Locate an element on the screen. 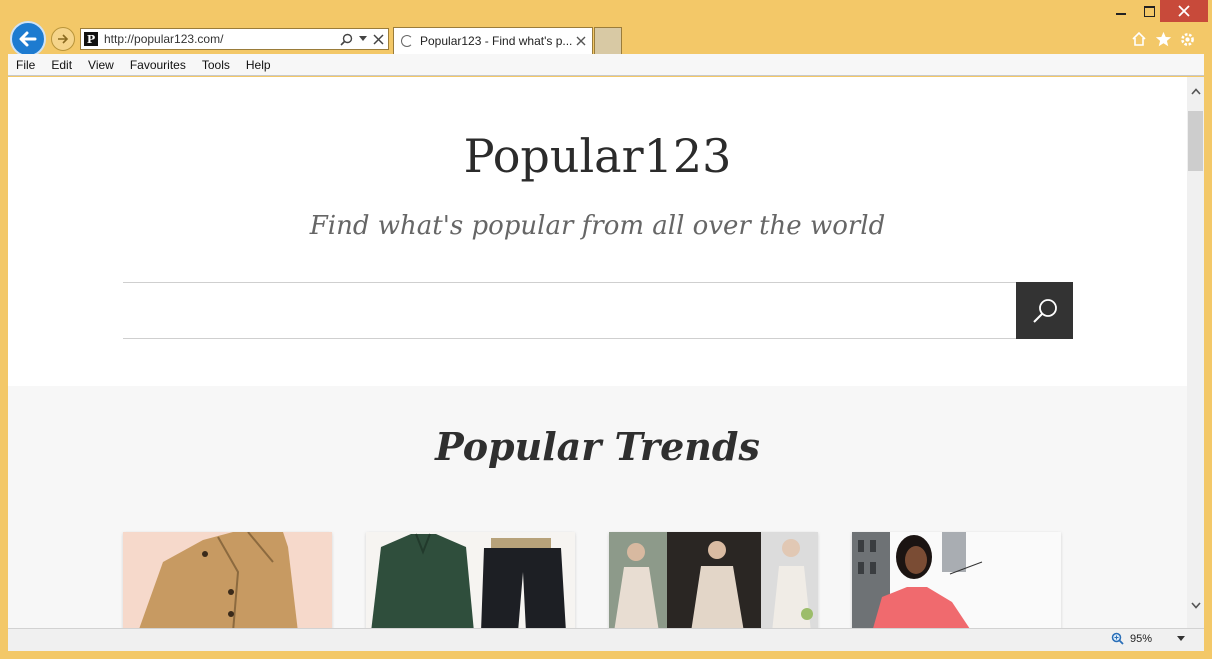  back-button is located at coordinates (28, 39).